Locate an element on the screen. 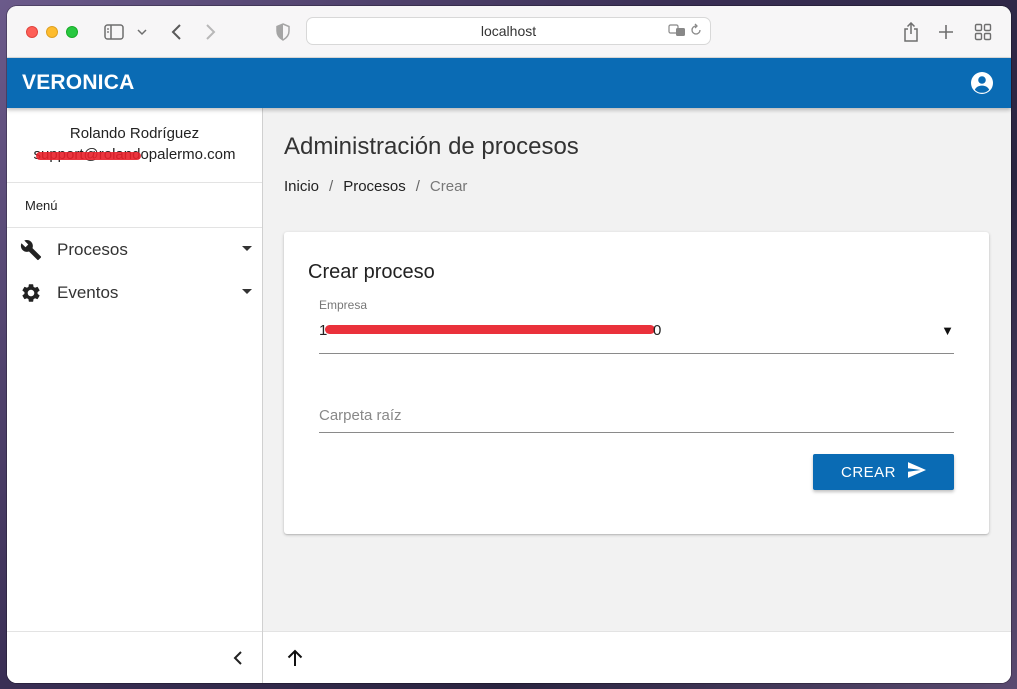 This screenshot has width=1017, height=689. forward-arrow-icon is located at coordinates (211, 32).